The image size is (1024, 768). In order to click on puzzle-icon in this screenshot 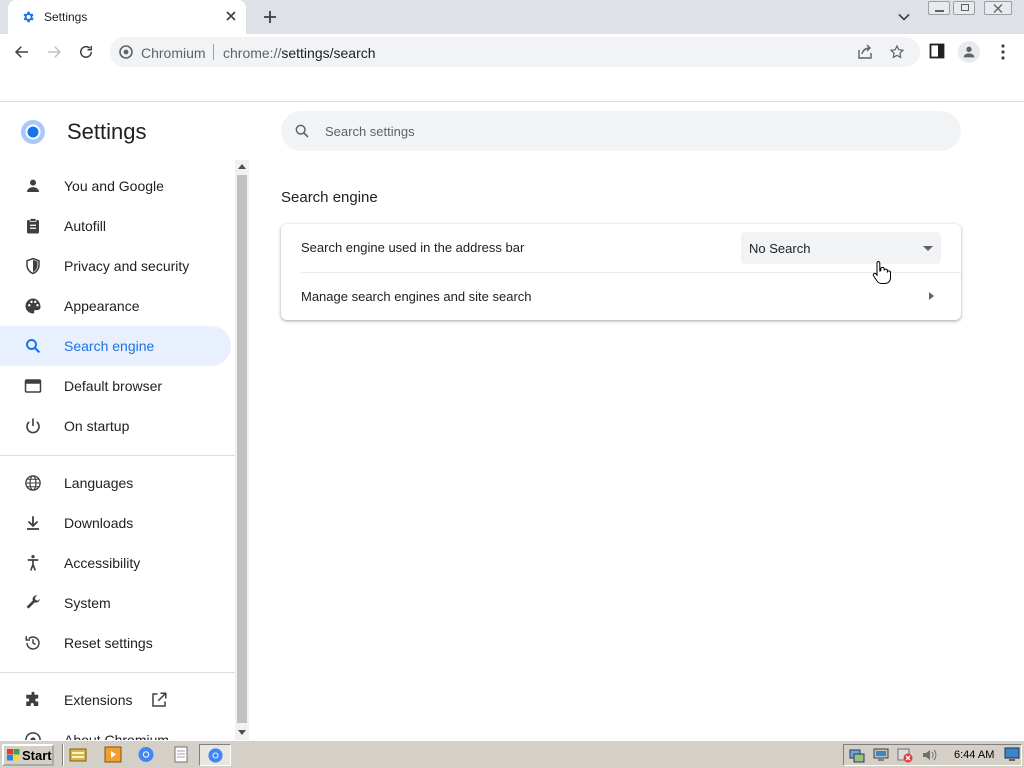, I will do `click(32, 698)`.